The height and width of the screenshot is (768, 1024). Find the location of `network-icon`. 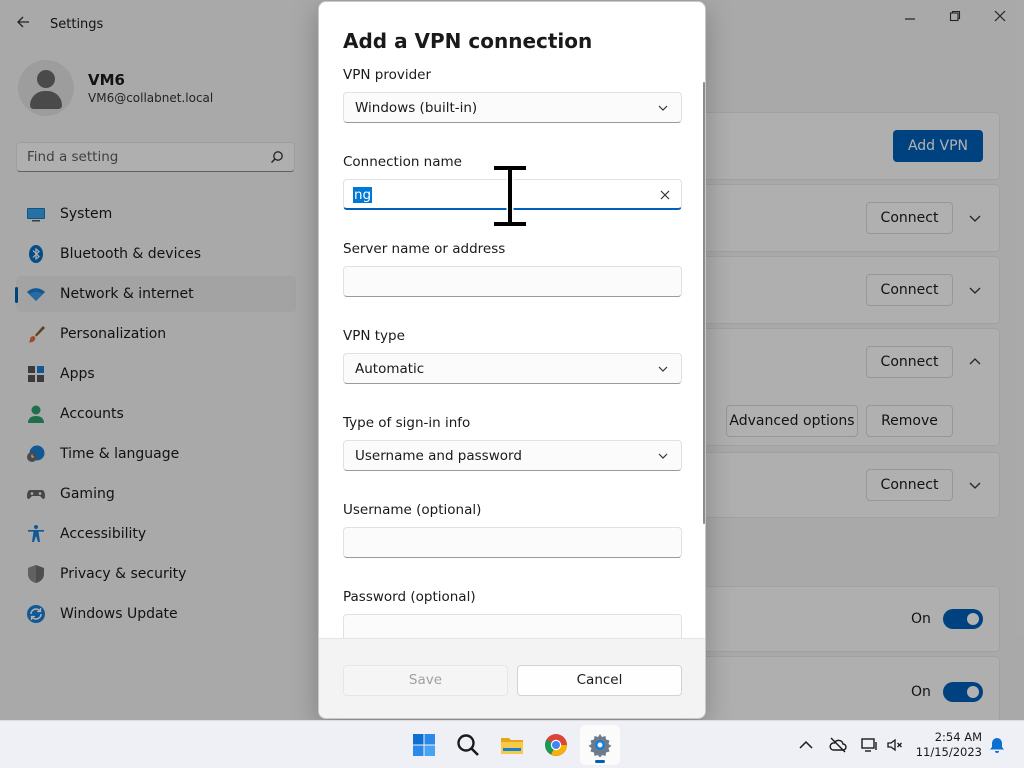

network-icon is located at coordinates (869, 745).